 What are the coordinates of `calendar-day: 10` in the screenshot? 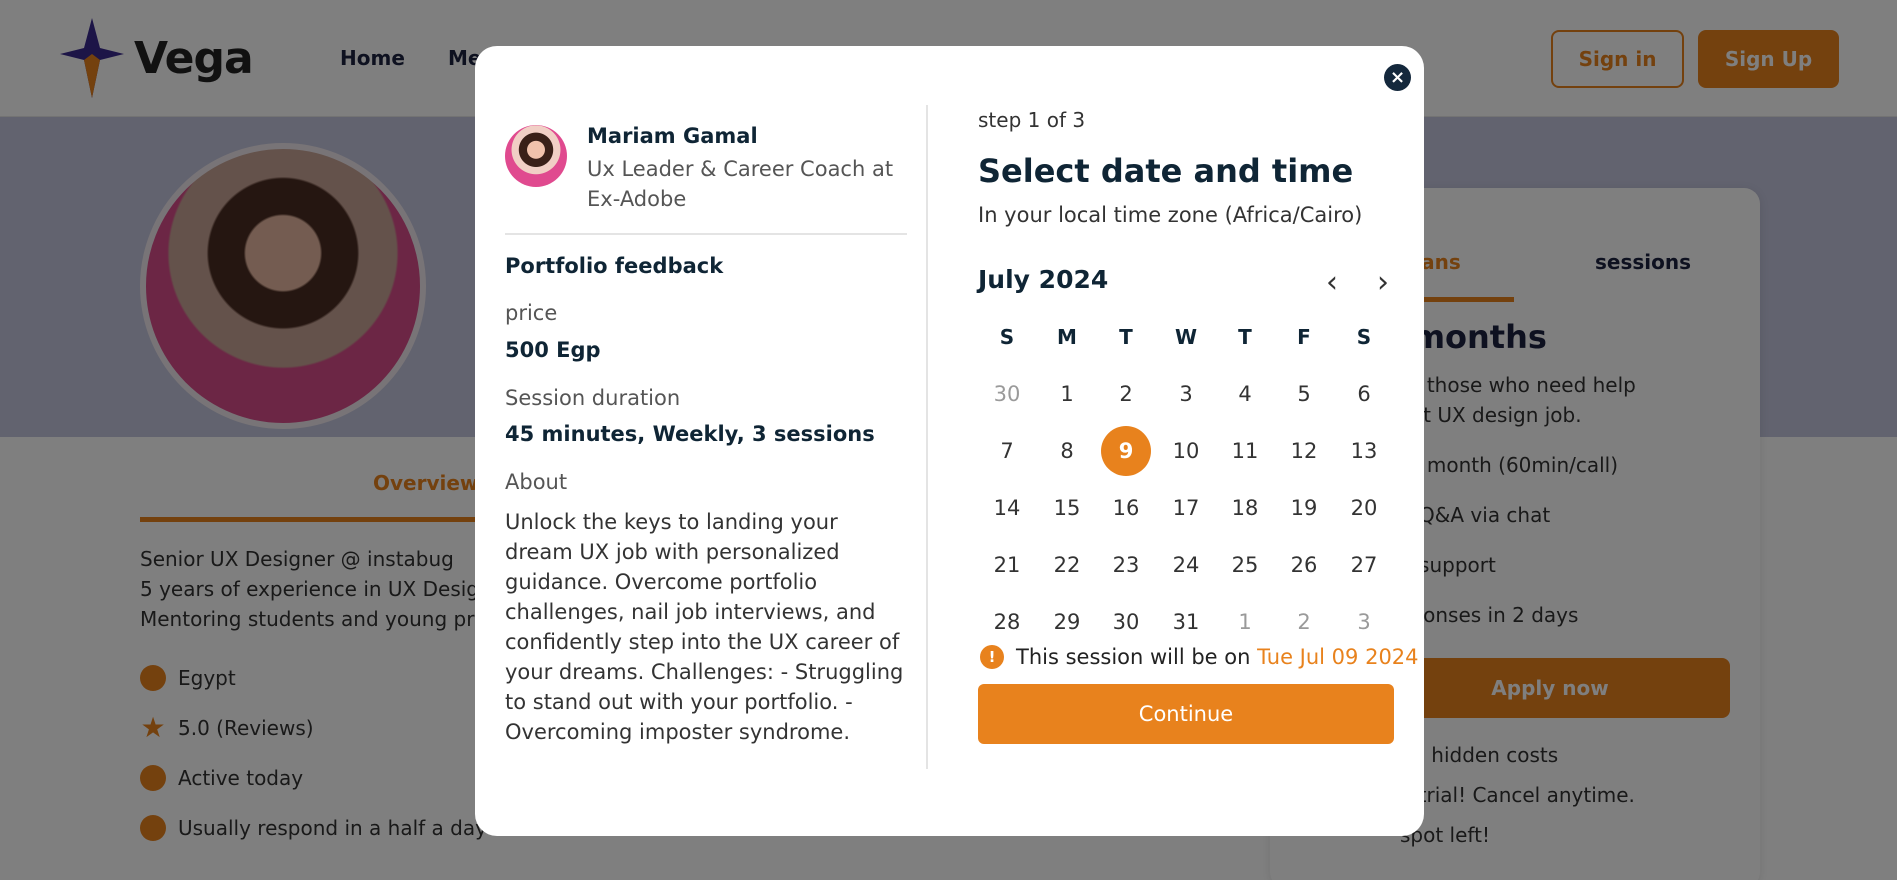 It's located at (1186, 451).